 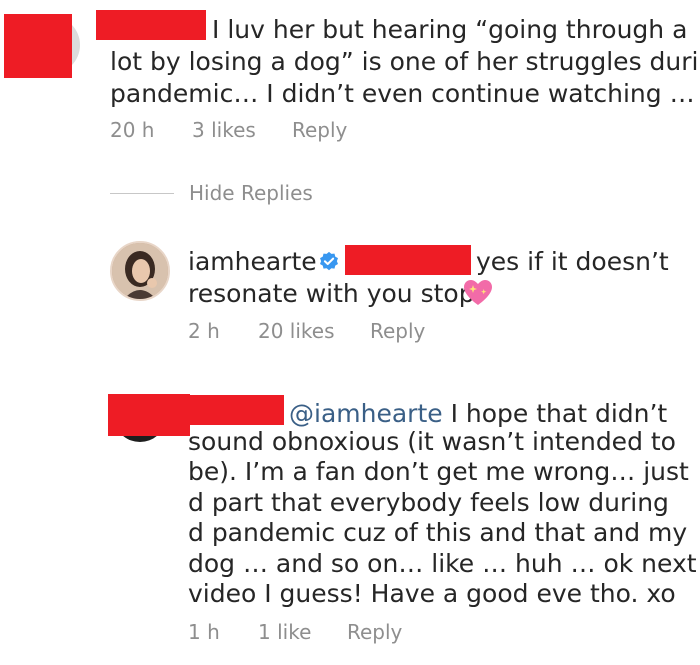 I want to click on comment-reply-button: Reply, so click(x=319, y=130).